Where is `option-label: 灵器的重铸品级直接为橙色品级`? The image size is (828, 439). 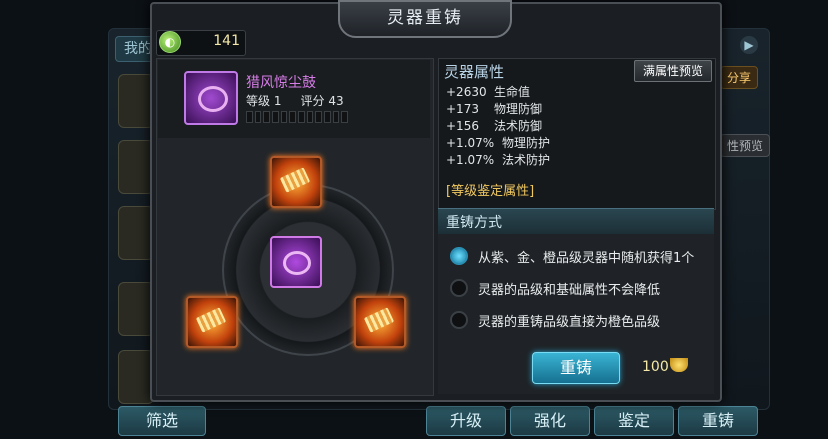
option-label: 灵器的重铸品级直接为橙色品级 is located at coordinates (569, 322).